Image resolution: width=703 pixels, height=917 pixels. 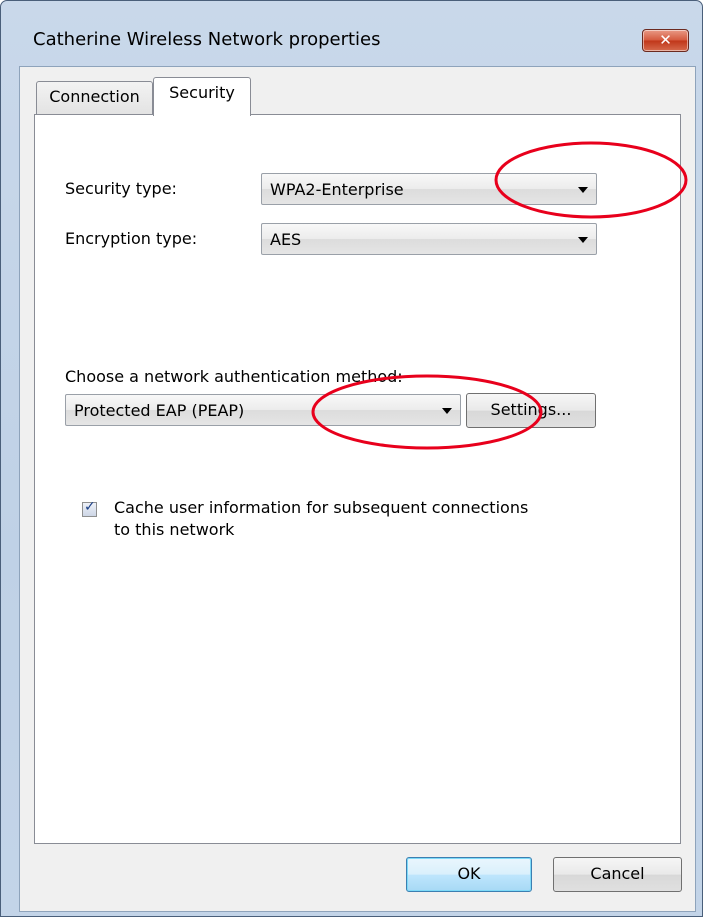 I want to click on encryption-type-label: Encryption type:, so click(x=131, y=238).